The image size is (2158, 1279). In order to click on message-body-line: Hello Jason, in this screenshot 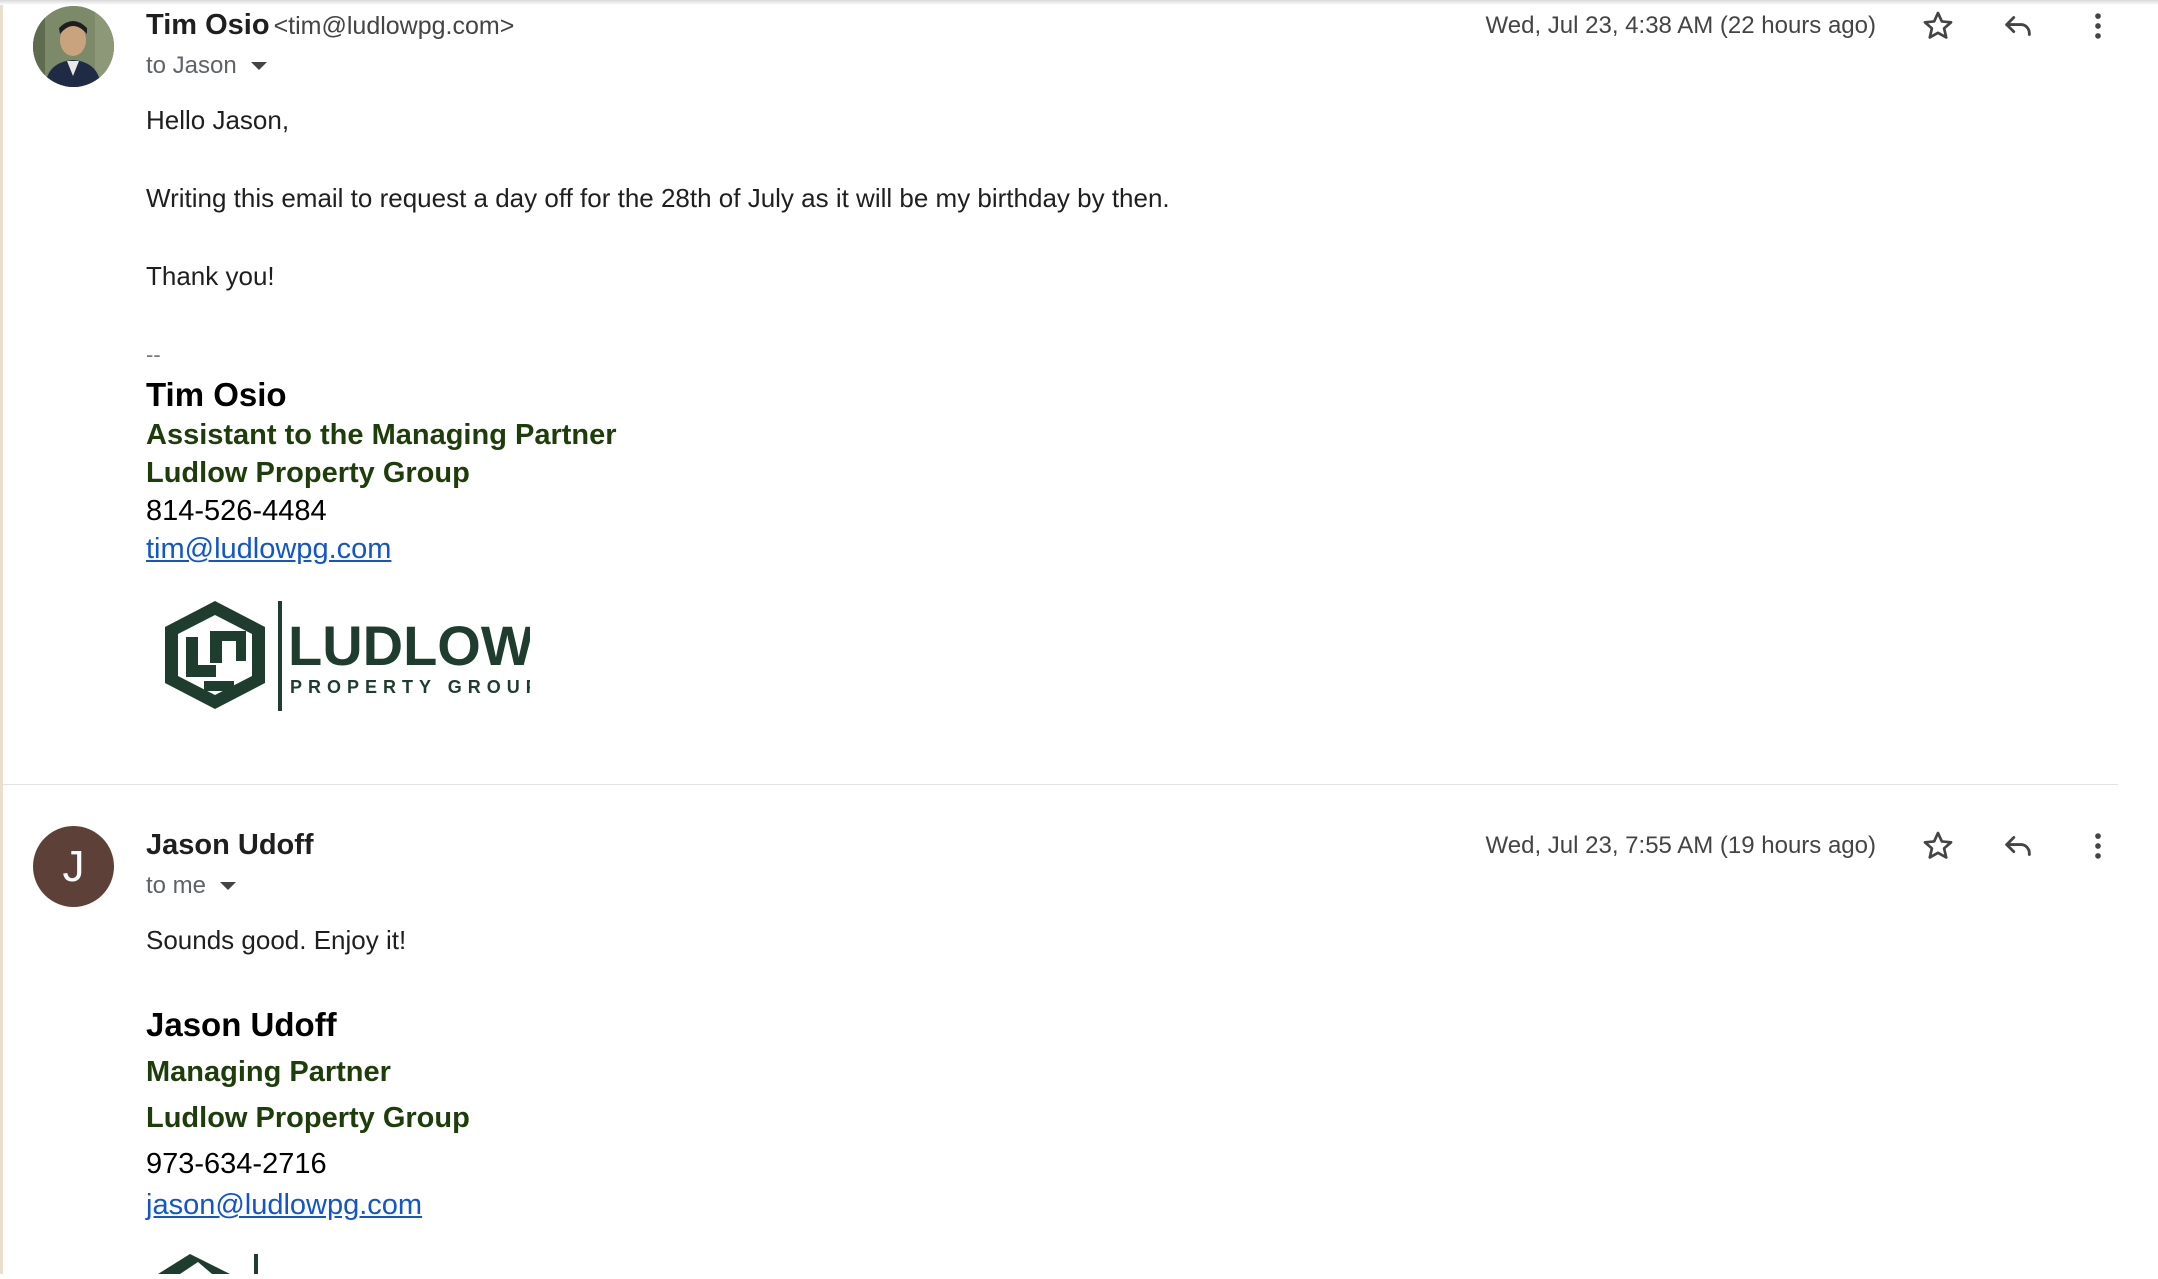, I will do `click(218, 120)`.